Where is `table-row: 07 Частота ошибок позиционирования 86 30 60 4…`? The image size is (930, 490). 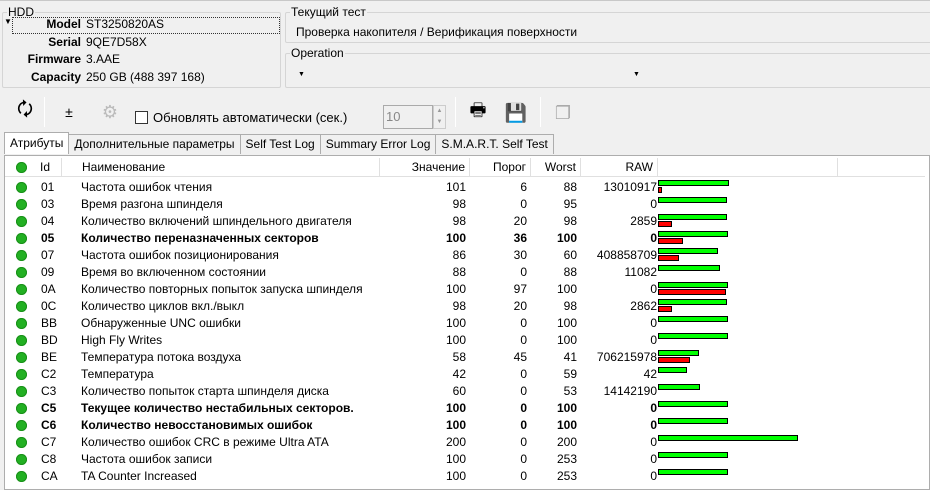 table-row: 07 Частота ошибок позиционирования 86 30 60 4… is located at coordinates (465, 255).